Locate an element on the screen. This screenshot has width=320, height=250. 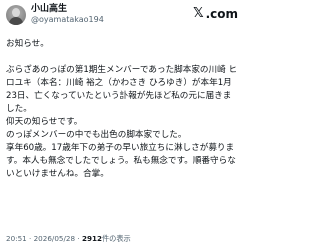
views-label: 件の表示 is located at coordinates (116, 238).